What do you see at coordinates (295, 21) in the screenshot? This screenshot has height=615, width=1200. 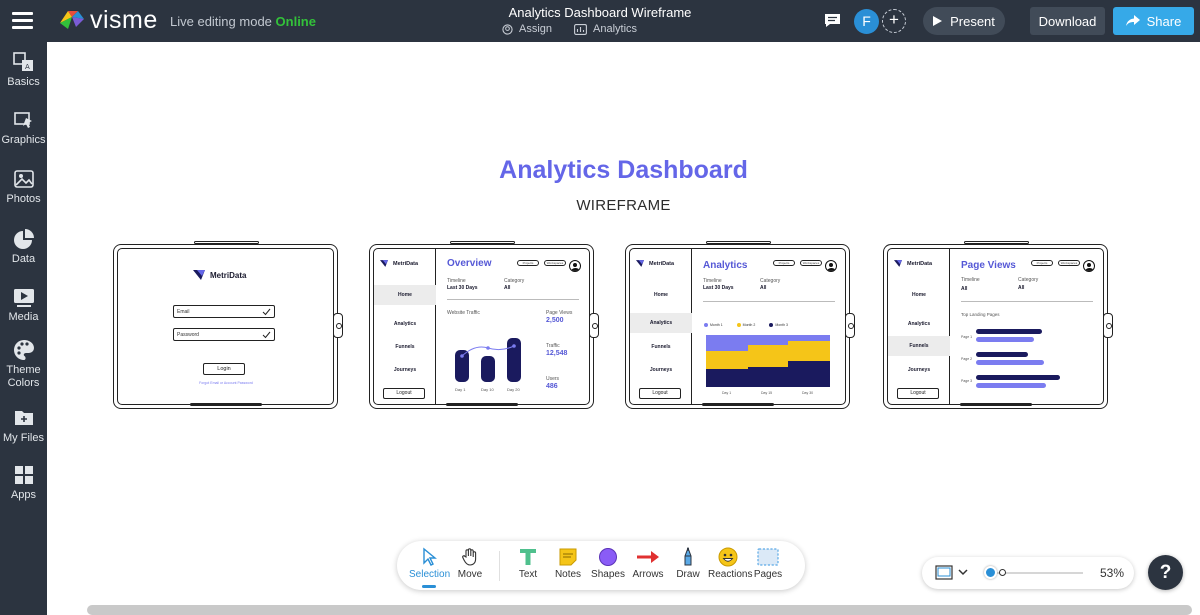 I see `online-status: Online` at bounding box center [295, 21].